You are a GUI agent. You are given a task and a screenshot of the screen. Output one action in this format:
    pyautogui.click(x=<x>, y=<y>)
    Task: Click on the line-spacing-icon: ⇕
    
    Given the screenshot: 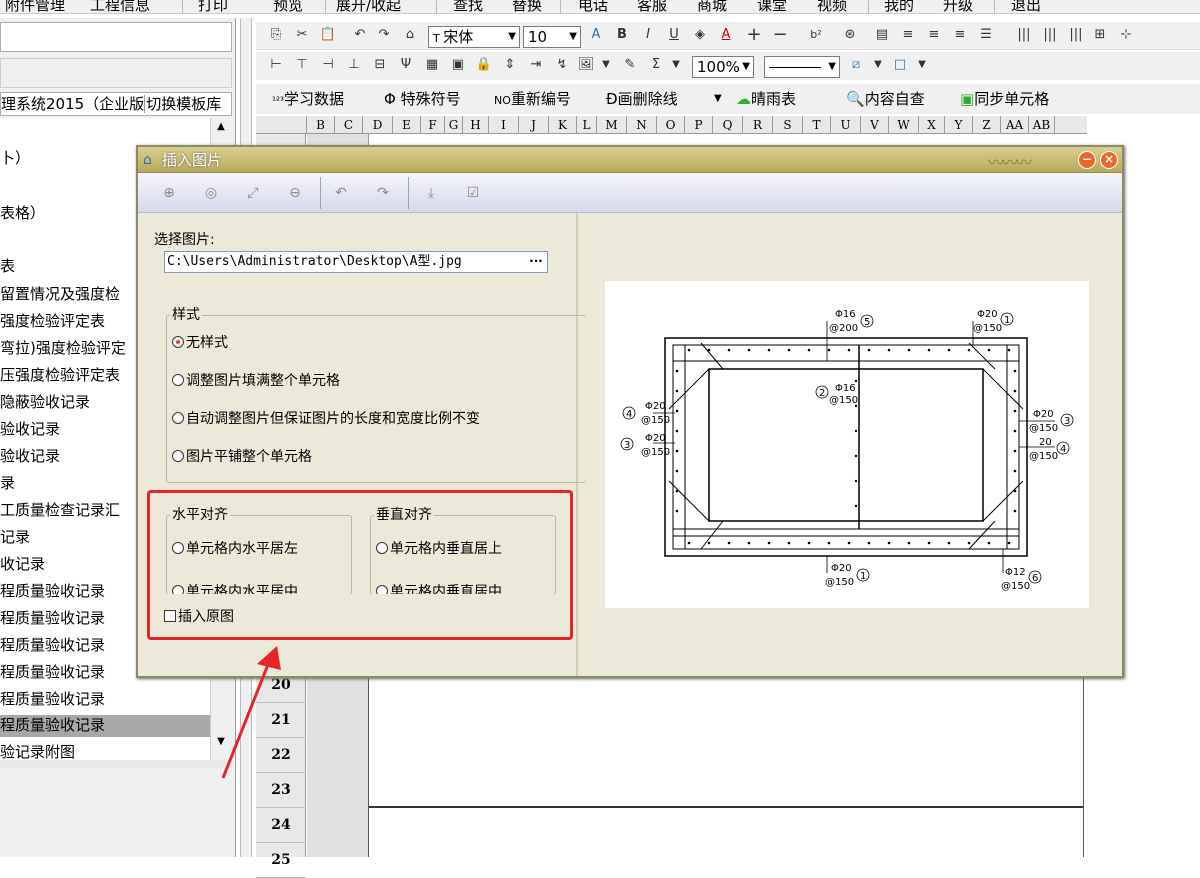 What is the action you would take?
    pyautogui.click(x=510, y=65)
    